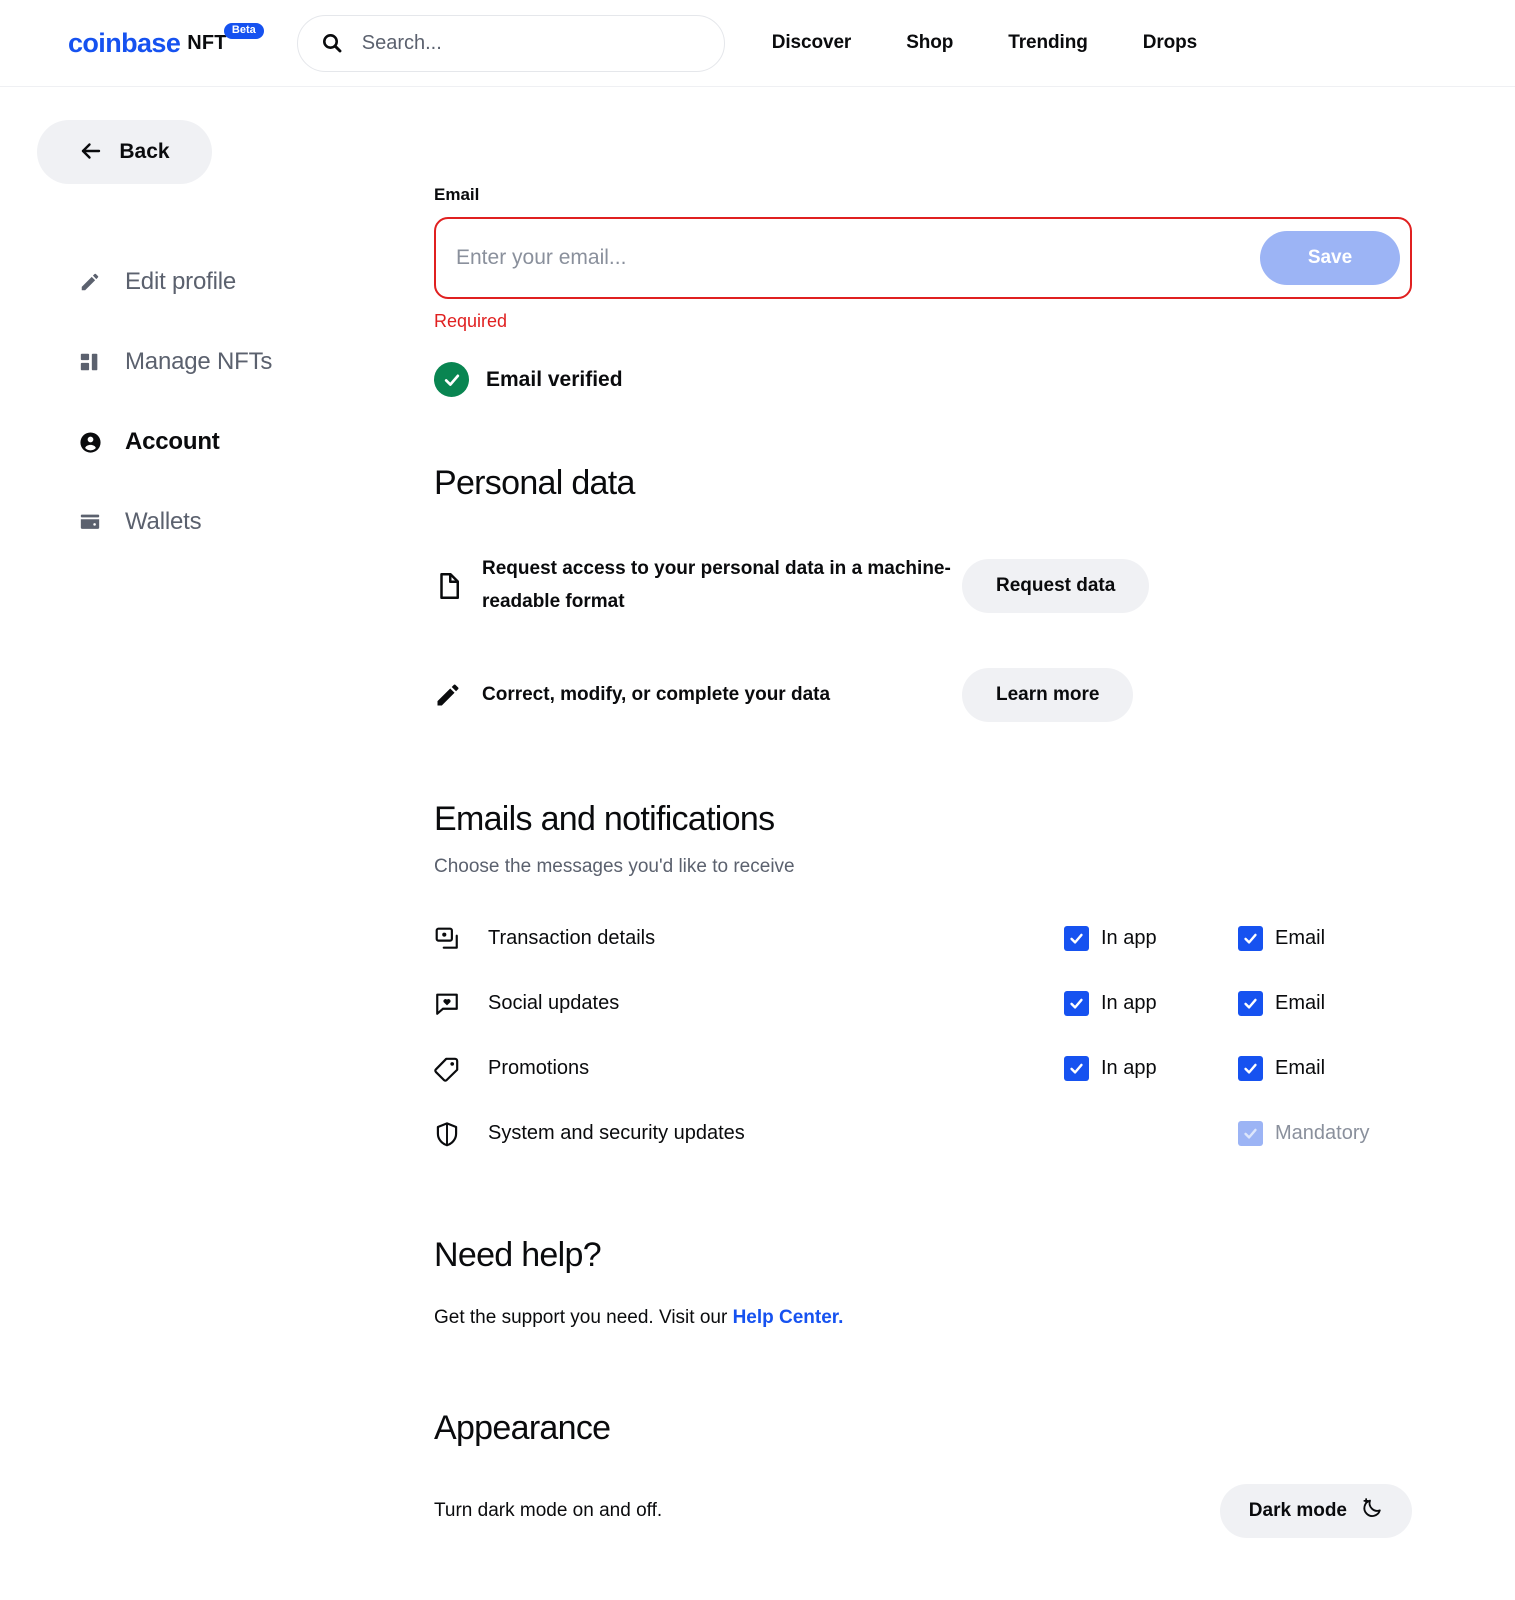 The height and width of the screenshot is (1600, 1515). Describe the element at coordinates (583, 1318) in the screenshot. I see `help-text-static: Get the support you need. Visit our` at that location.